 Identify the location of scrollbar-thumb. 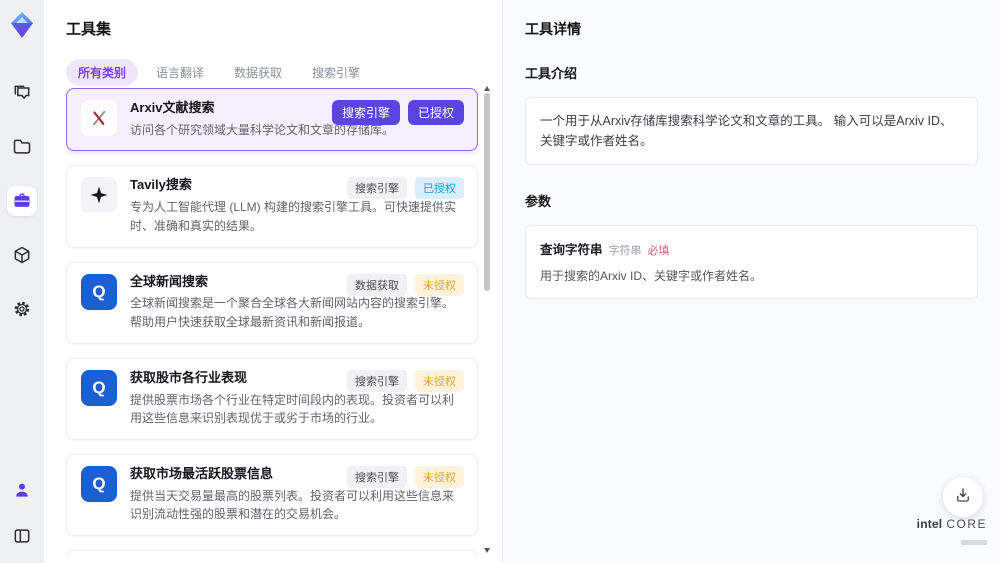
(487, 192).